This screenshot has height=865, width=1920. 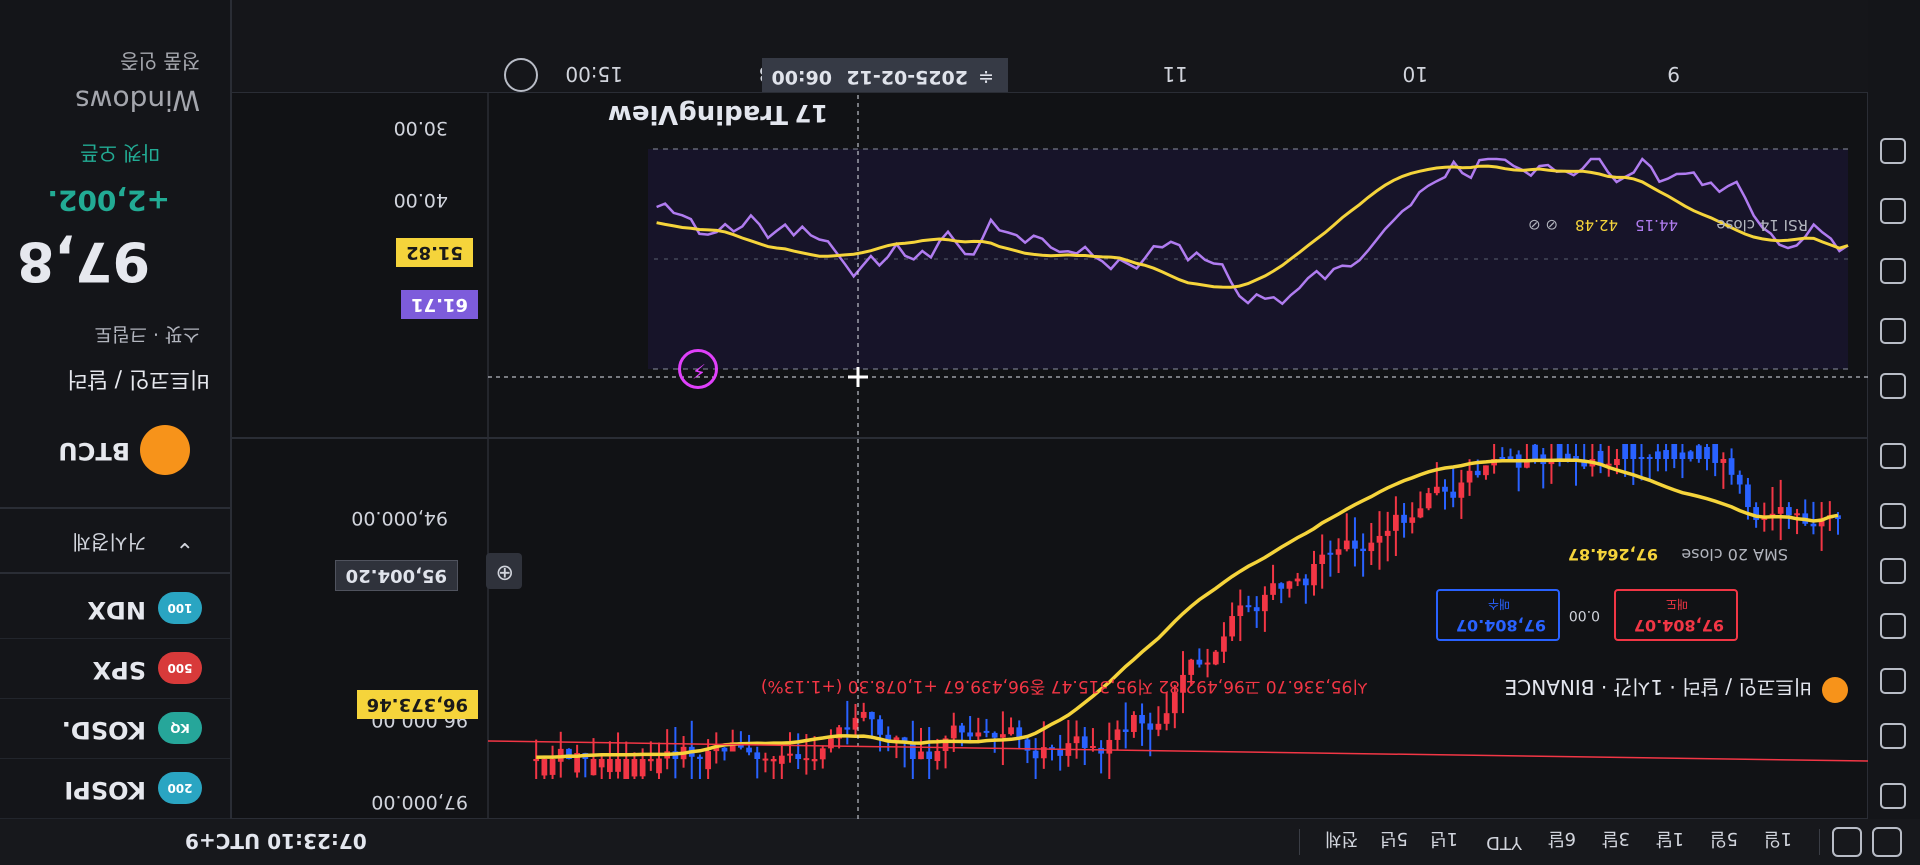 What do you see at coordinates (160, 61) in the screenshot?
I see `windows-activation-hint-2: 정품 인증` at bounding box center [160, 61].